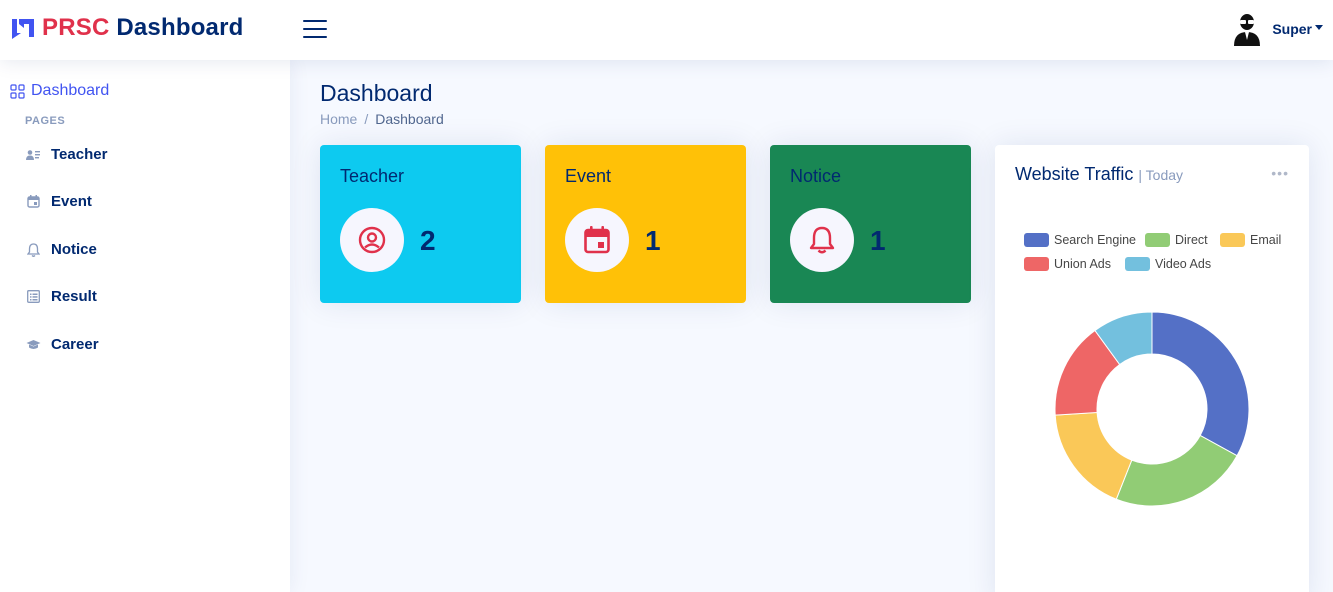 The image size is (1333, 592). I want to click on page-title: Dashboard, so click(376, 93).